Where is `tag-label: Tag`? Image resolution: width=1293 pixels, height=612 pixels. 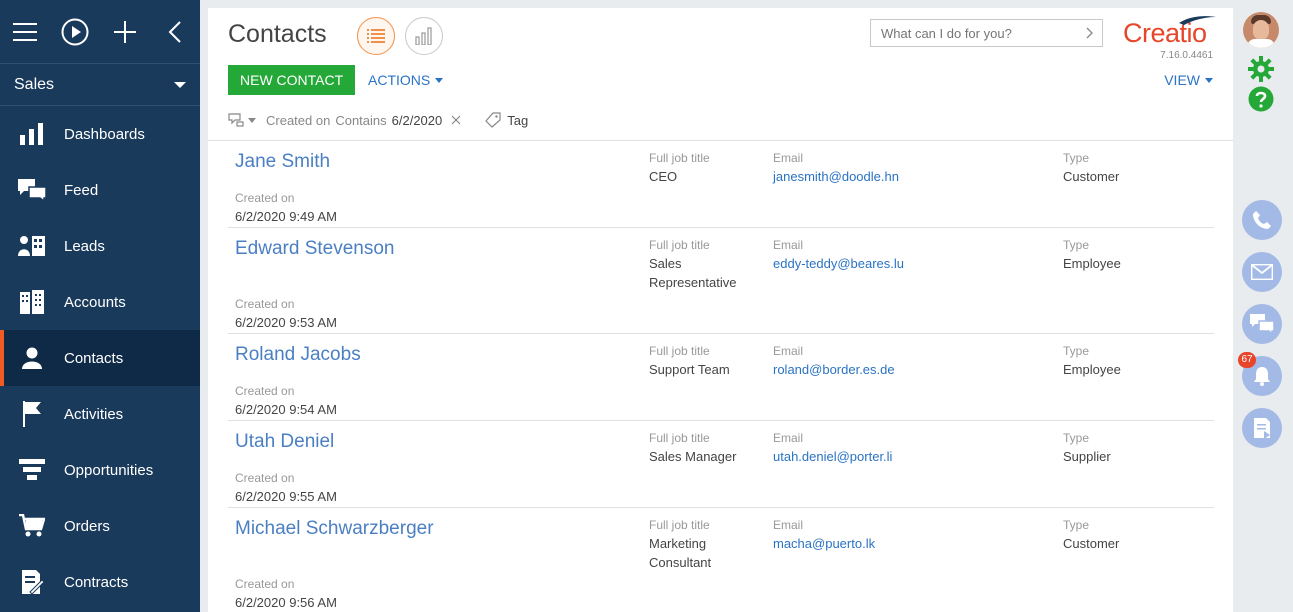 tag-label: Tag is located at coordinates (517, 120).